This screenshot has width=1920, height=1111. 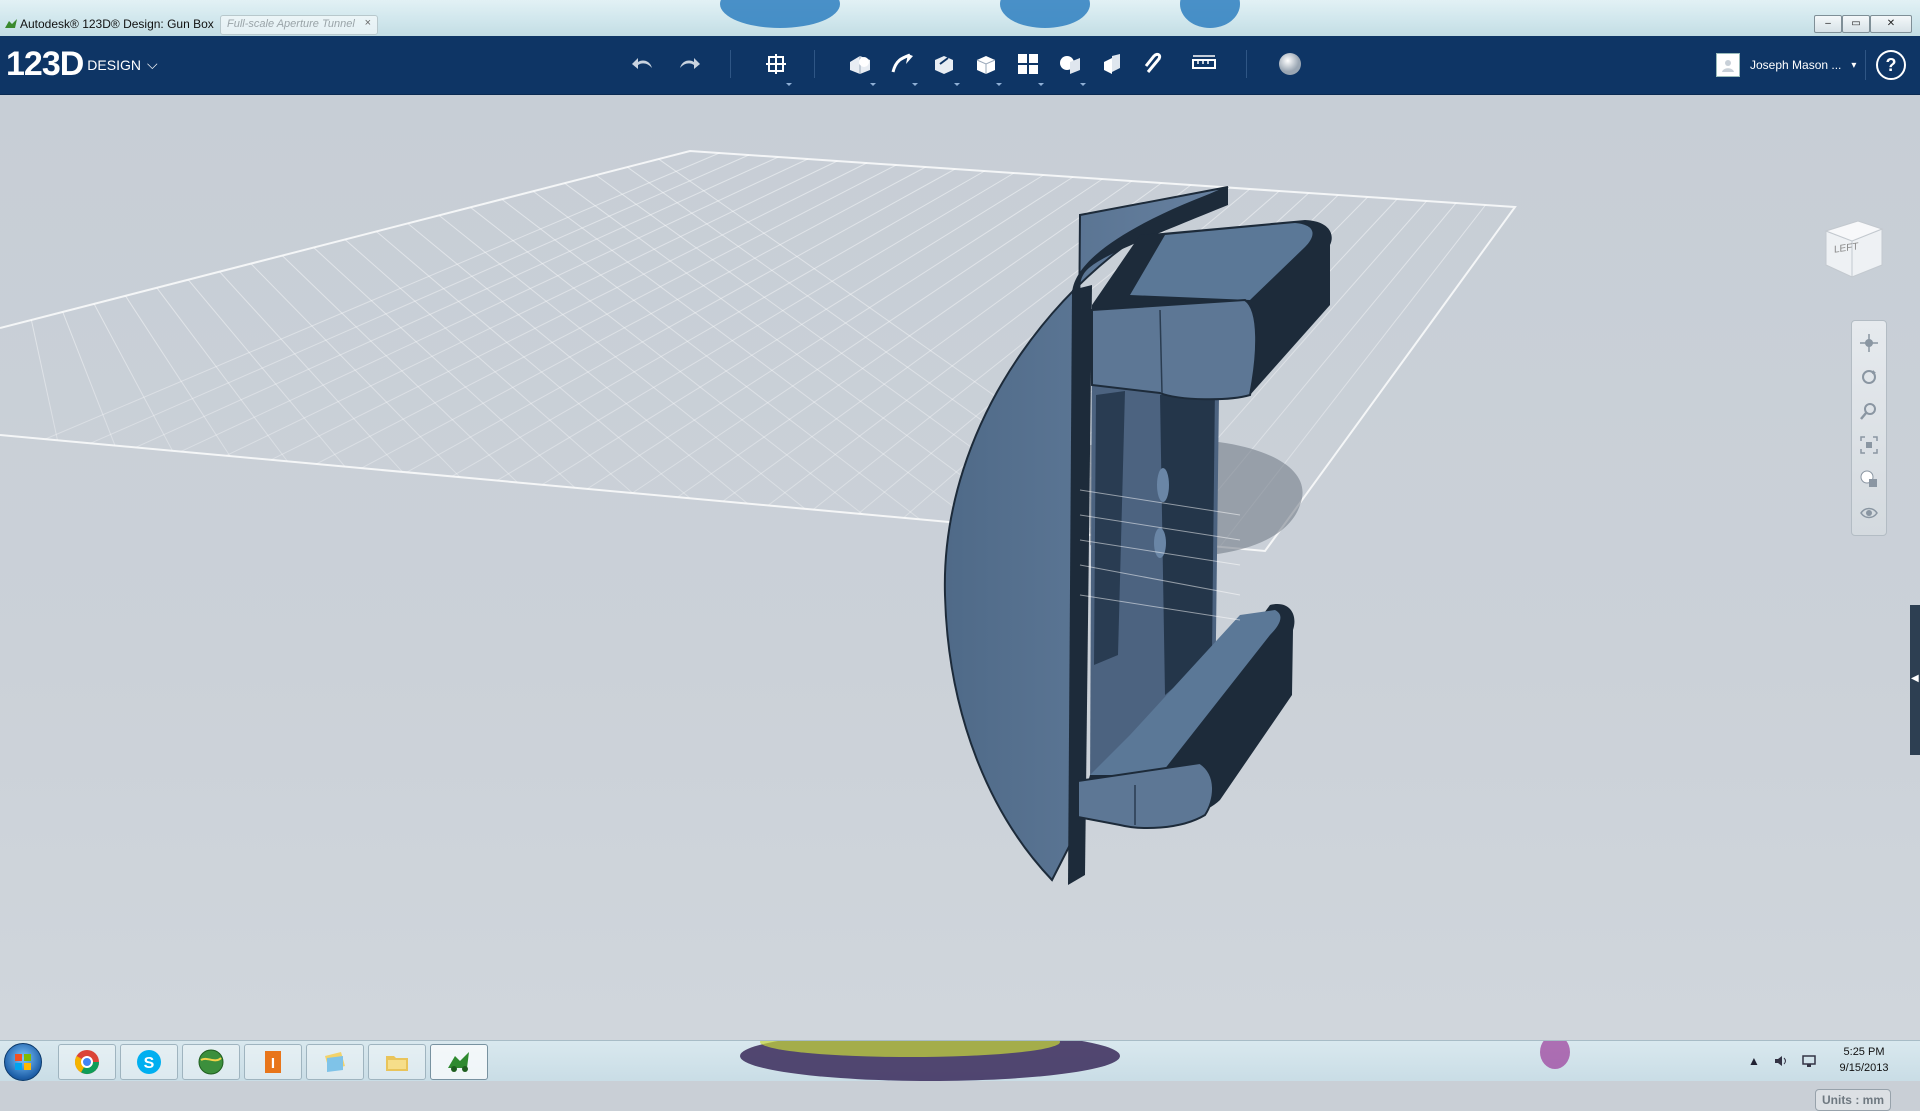 I want to click on units-indicator: Units : mm, so click(x=1853, y=1100).